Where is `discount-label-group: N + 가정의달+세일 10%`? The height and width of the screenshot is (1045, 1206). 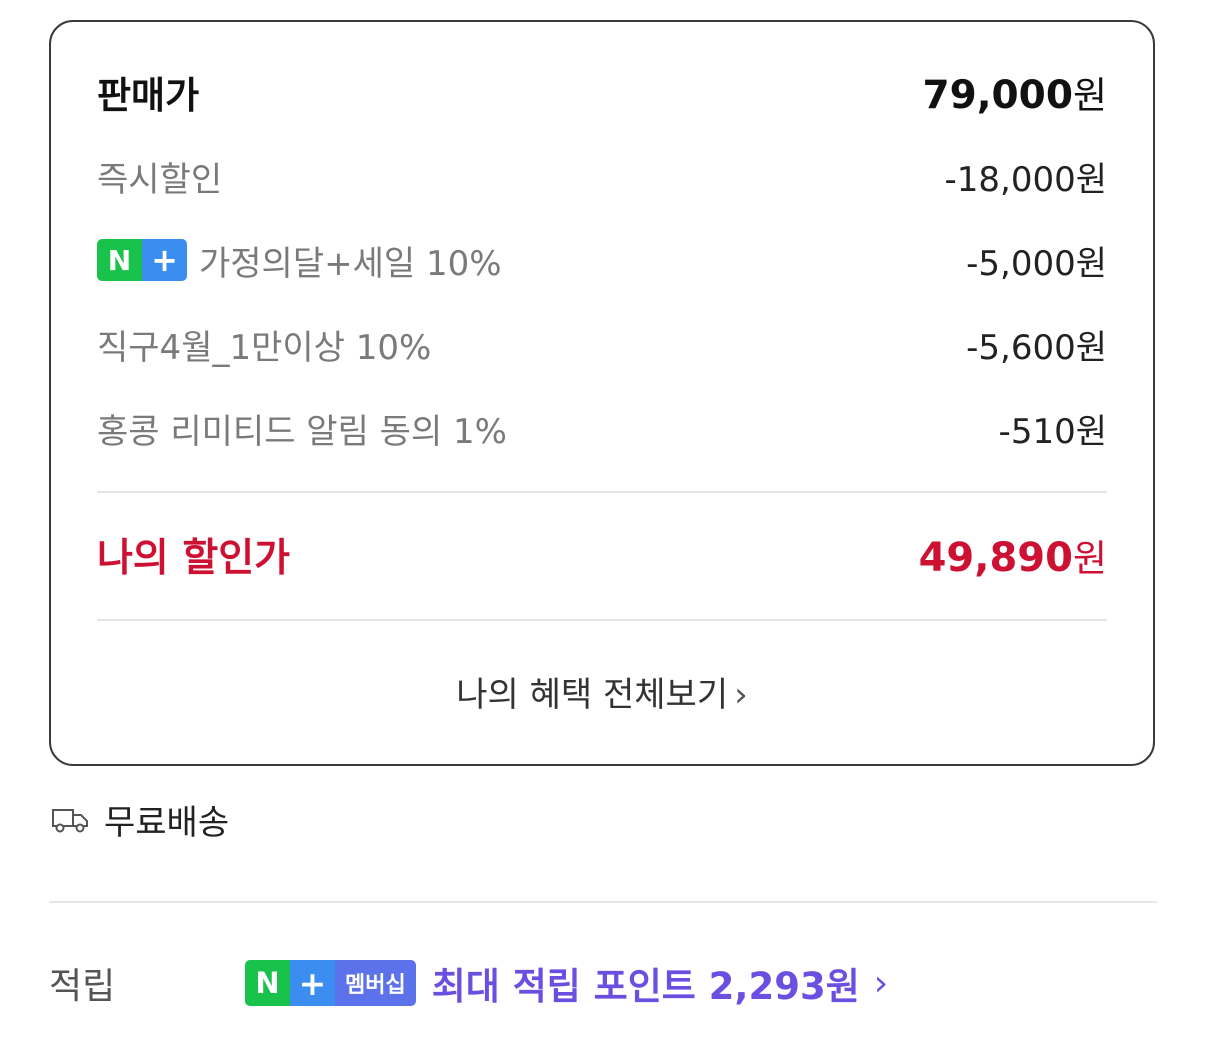 discount-label-group: N + 가정의달+세일 10% is located at coordinates (299, 260).